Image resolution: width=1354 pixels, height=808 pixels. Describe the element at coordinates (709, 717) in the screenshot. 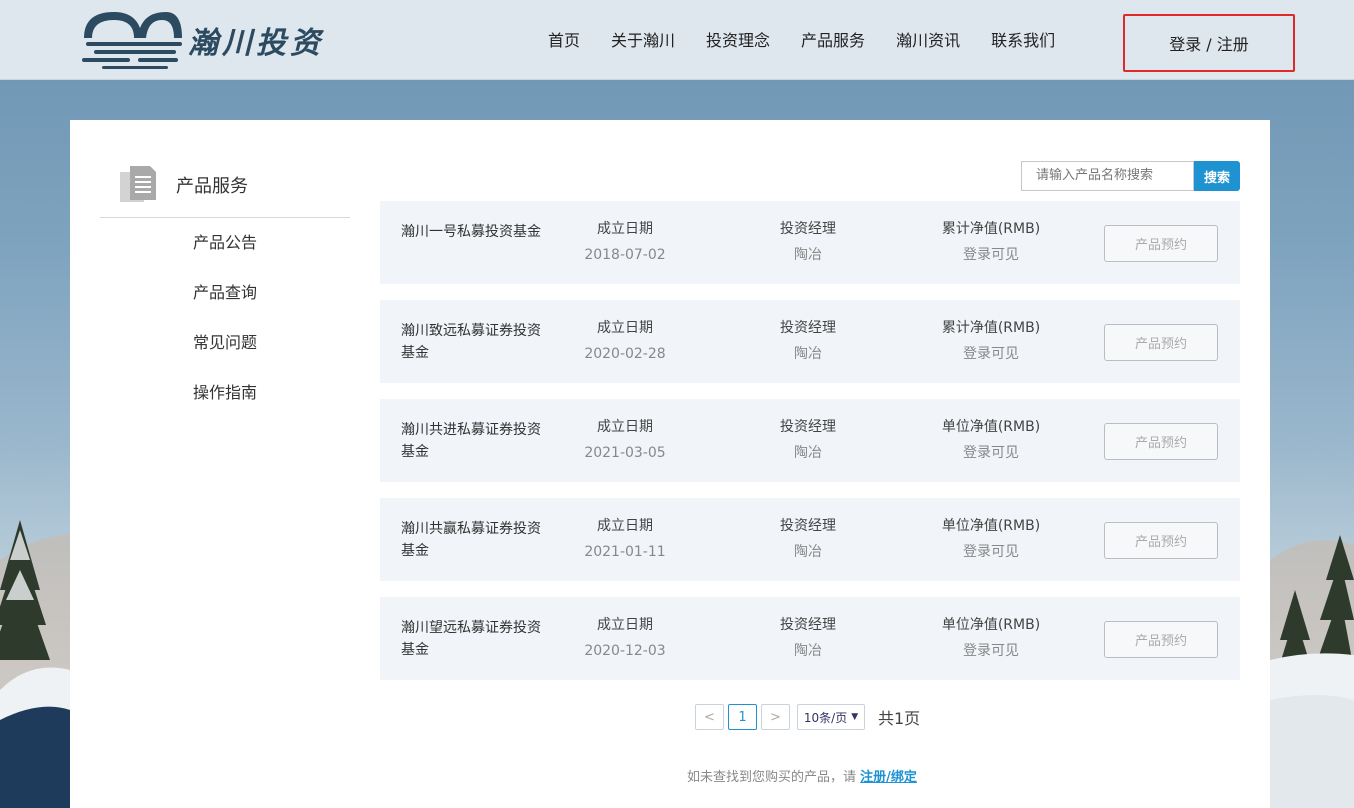

I see `prev-page-button: <` at that location.